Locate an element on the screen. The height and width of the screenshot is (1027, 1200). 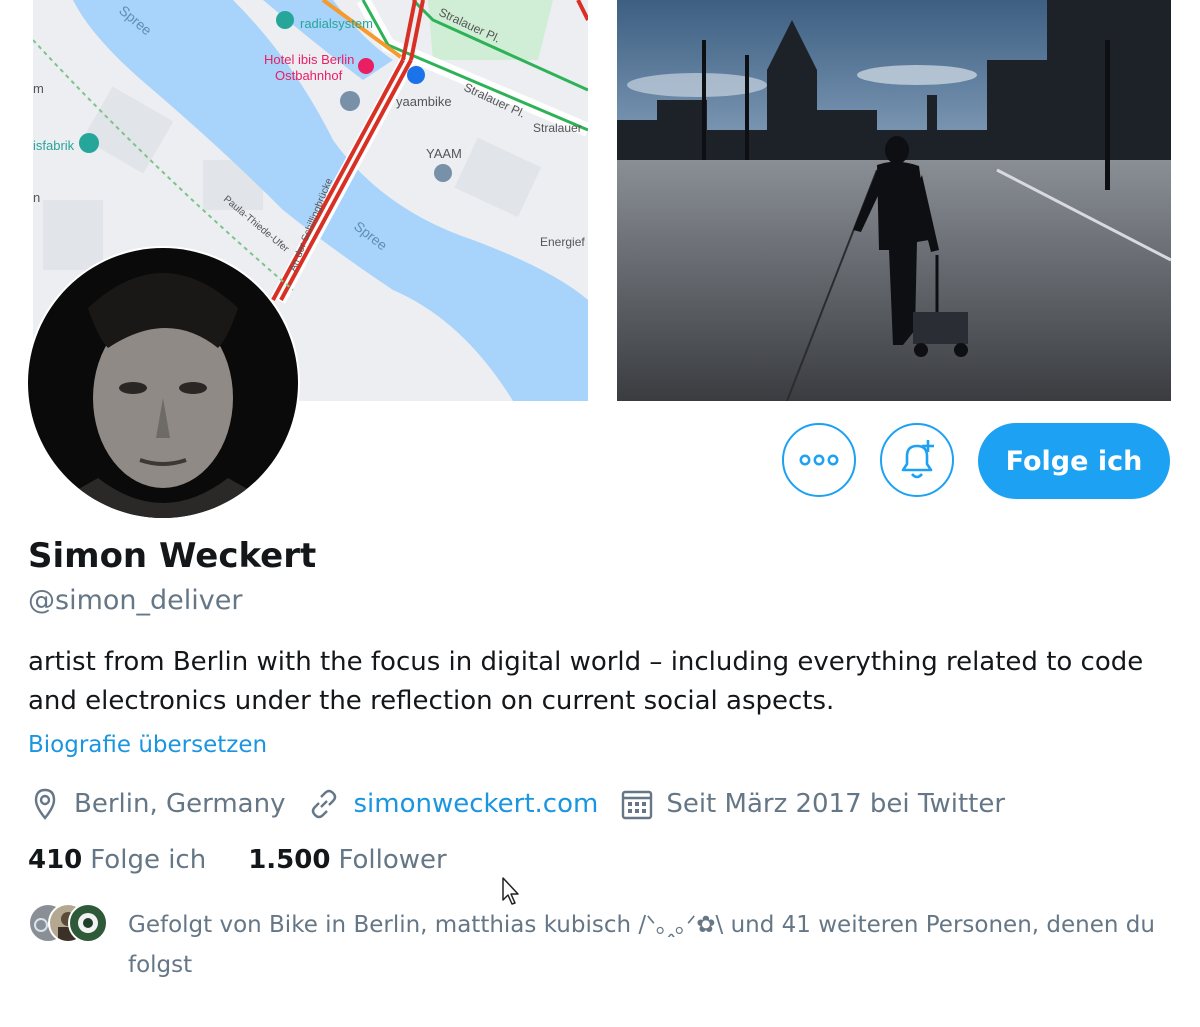
map-label-hotel-1: Hotel ibis Berlin is located at coordinates (309, 59).